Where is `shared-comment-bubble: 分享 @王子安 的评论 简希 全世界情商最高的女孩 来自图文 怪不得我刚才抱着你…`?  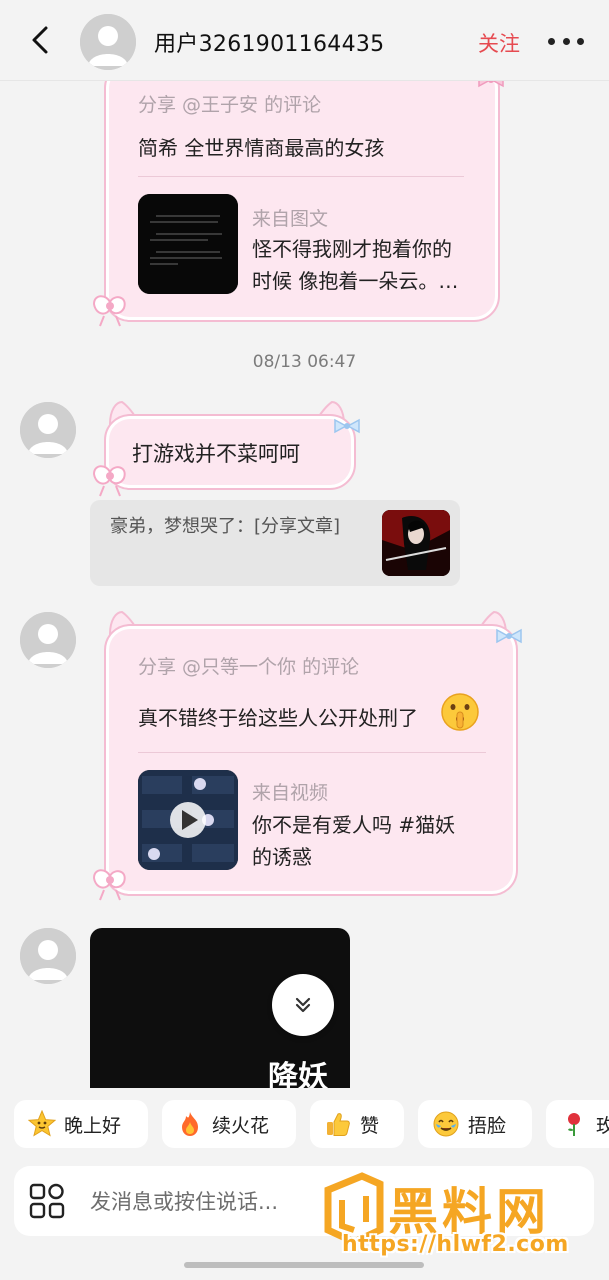
shared-comment-bubble: 分享 @王子安 的评论 简希 全世界情商最高的女孩 来自图文 怪不得我刚才抱着你… is located at coordinates (302, 192).